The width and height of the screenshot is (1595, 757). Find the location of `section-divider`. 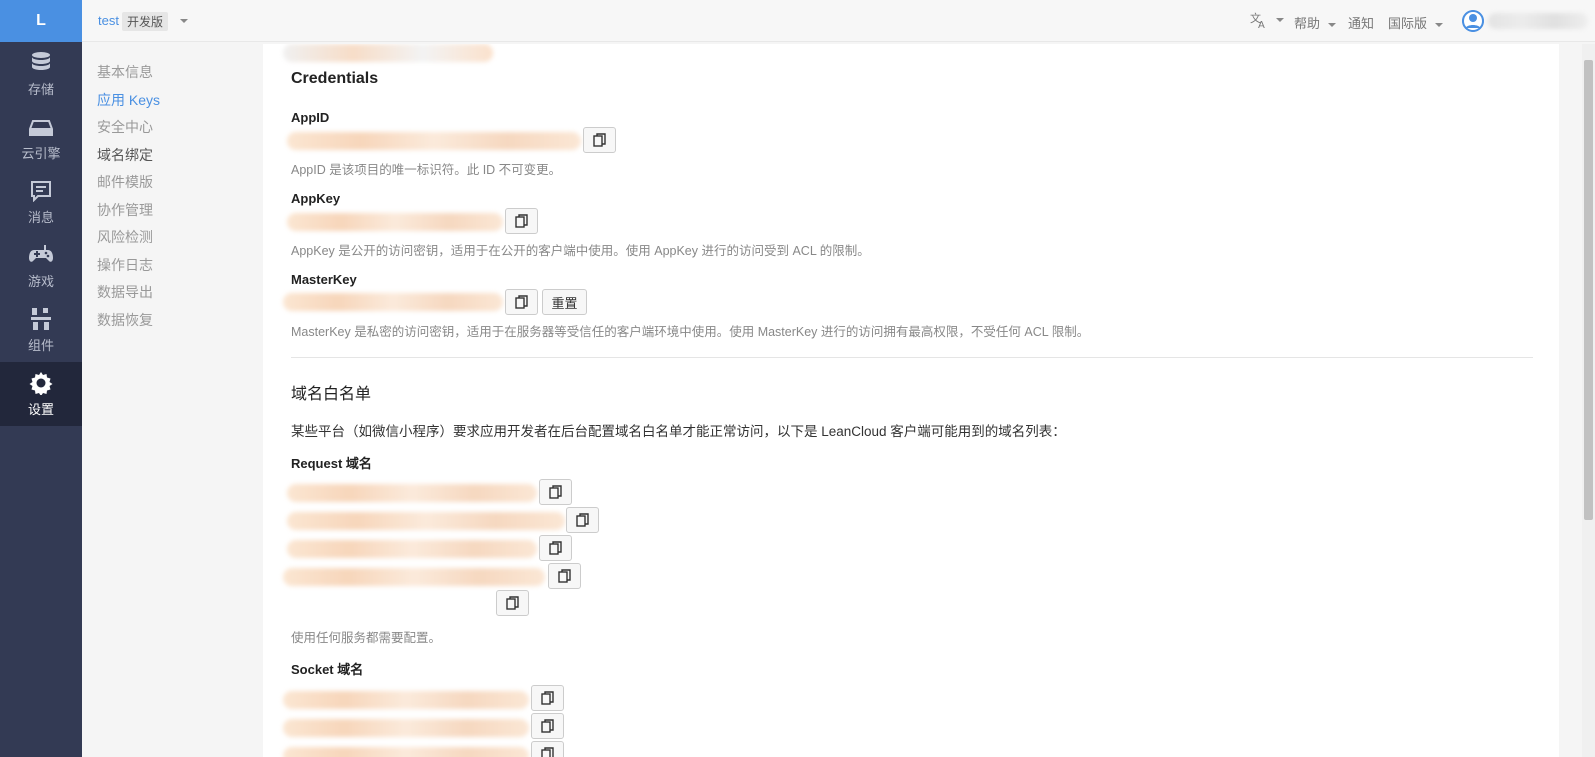

section-divider is located at coordinates (912, 357).